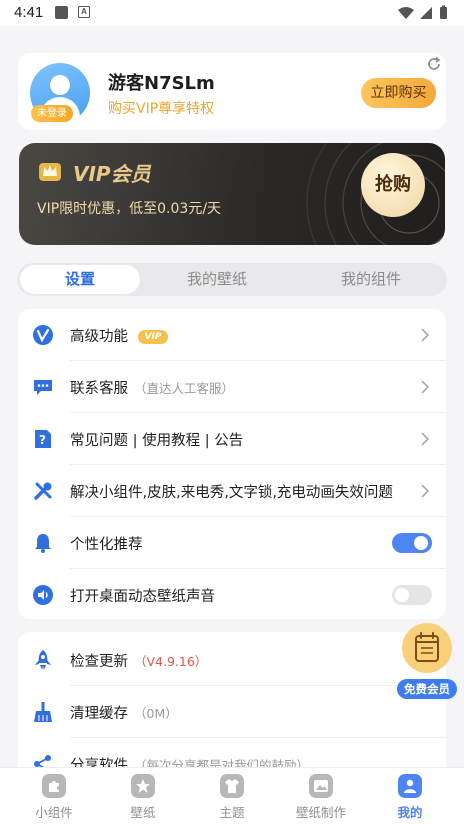 Image resolution: width=464 pixels, height=824 pixels. Describe the element at coordinates (43, 387) in the screenshot. I see `chat-icon` at that location.